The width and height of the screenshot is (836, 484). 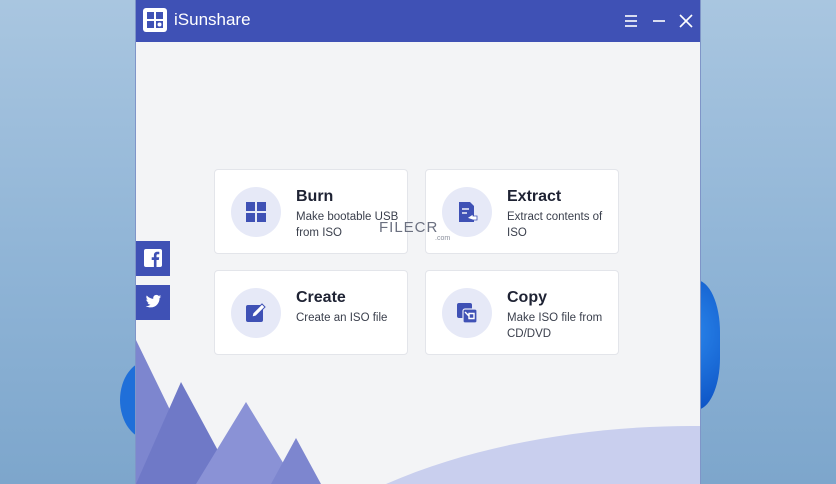 I want to click on close-button, so click(x=686, y=21).